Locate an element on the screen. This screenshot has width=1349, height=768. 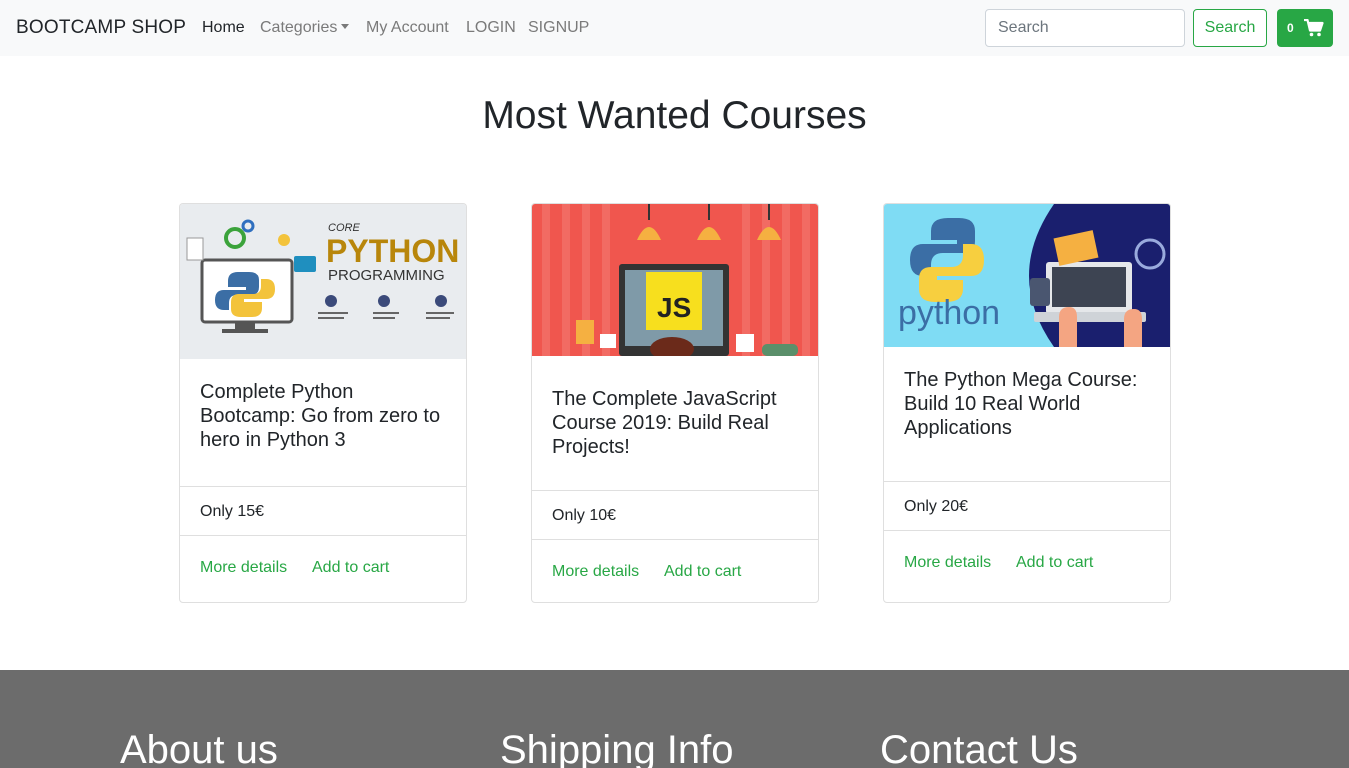
cart-button: 0 is located at coordinates (1305, 28).